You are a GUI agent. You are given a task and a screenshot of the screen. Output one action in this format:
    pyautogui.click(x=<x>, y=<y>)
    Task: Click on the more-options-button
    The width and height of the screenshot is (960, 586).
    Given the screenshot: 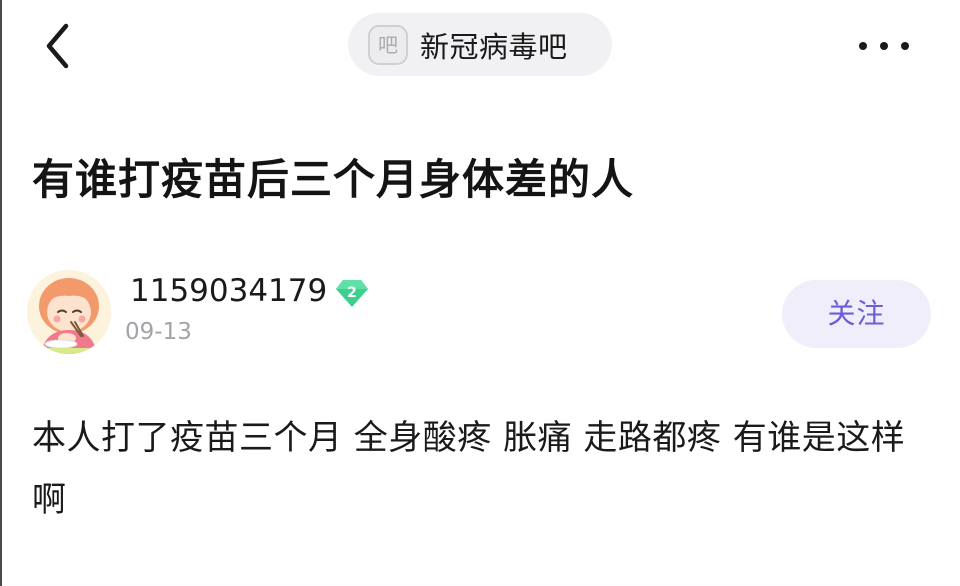 What is the action you would take?
    pyautogui.click(x=884, y=46)
    